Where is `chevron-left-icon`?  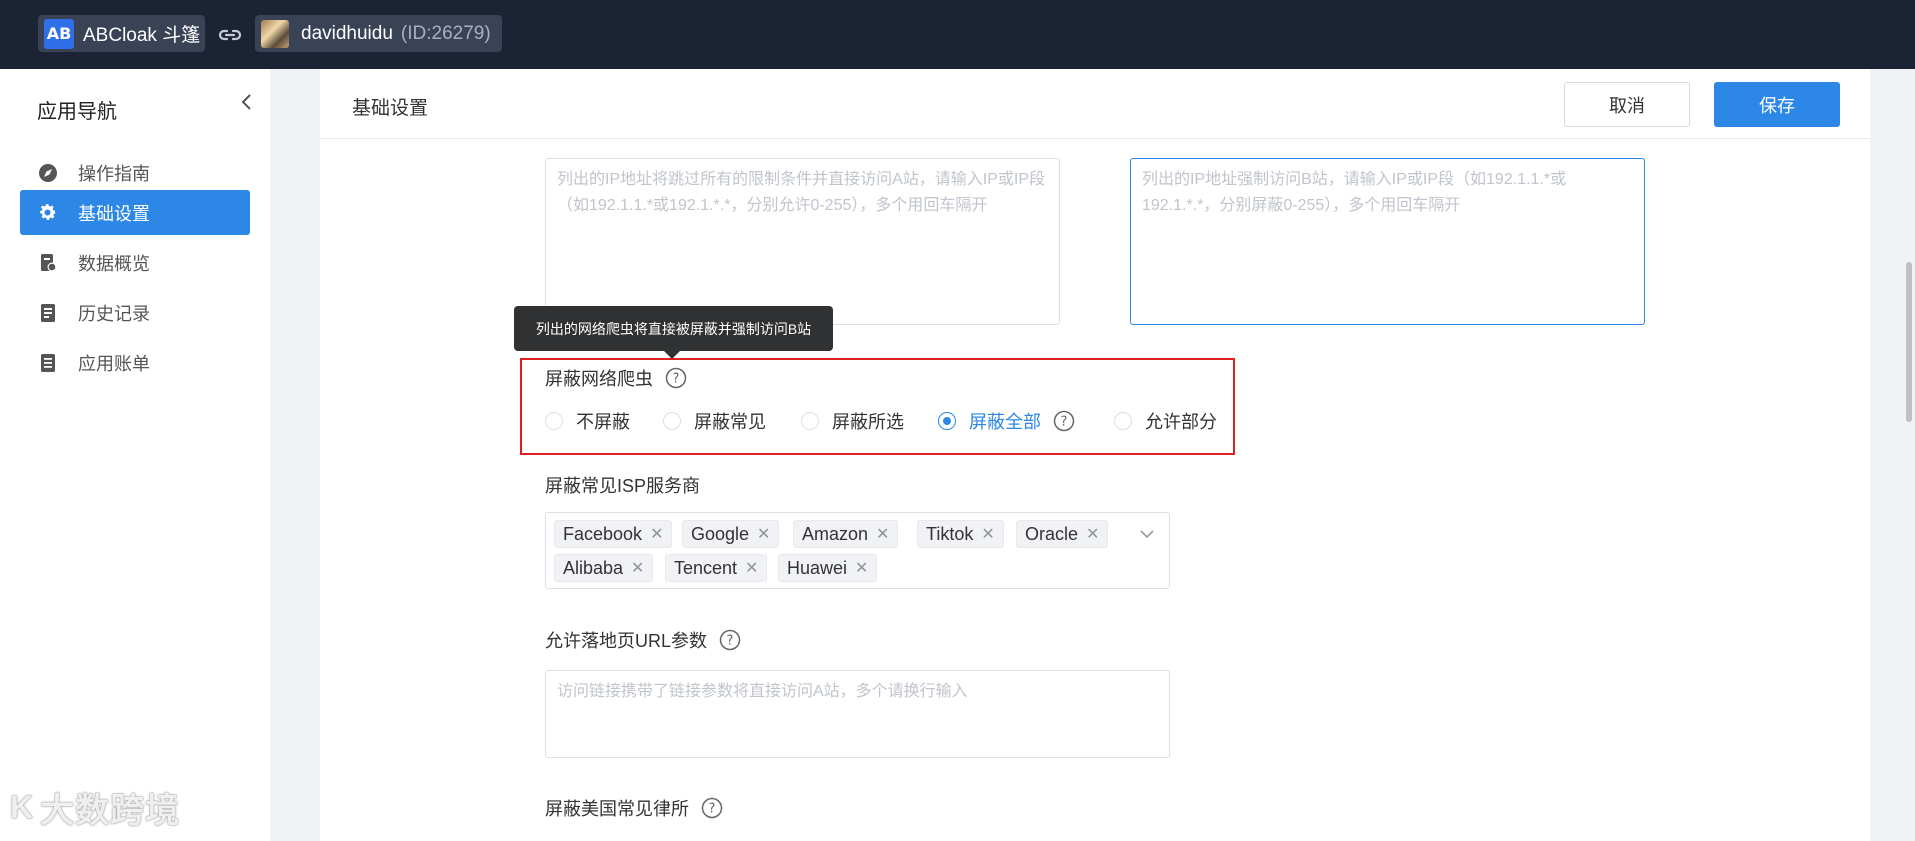 chevron-left-icon is located at coordinates (246, 102).